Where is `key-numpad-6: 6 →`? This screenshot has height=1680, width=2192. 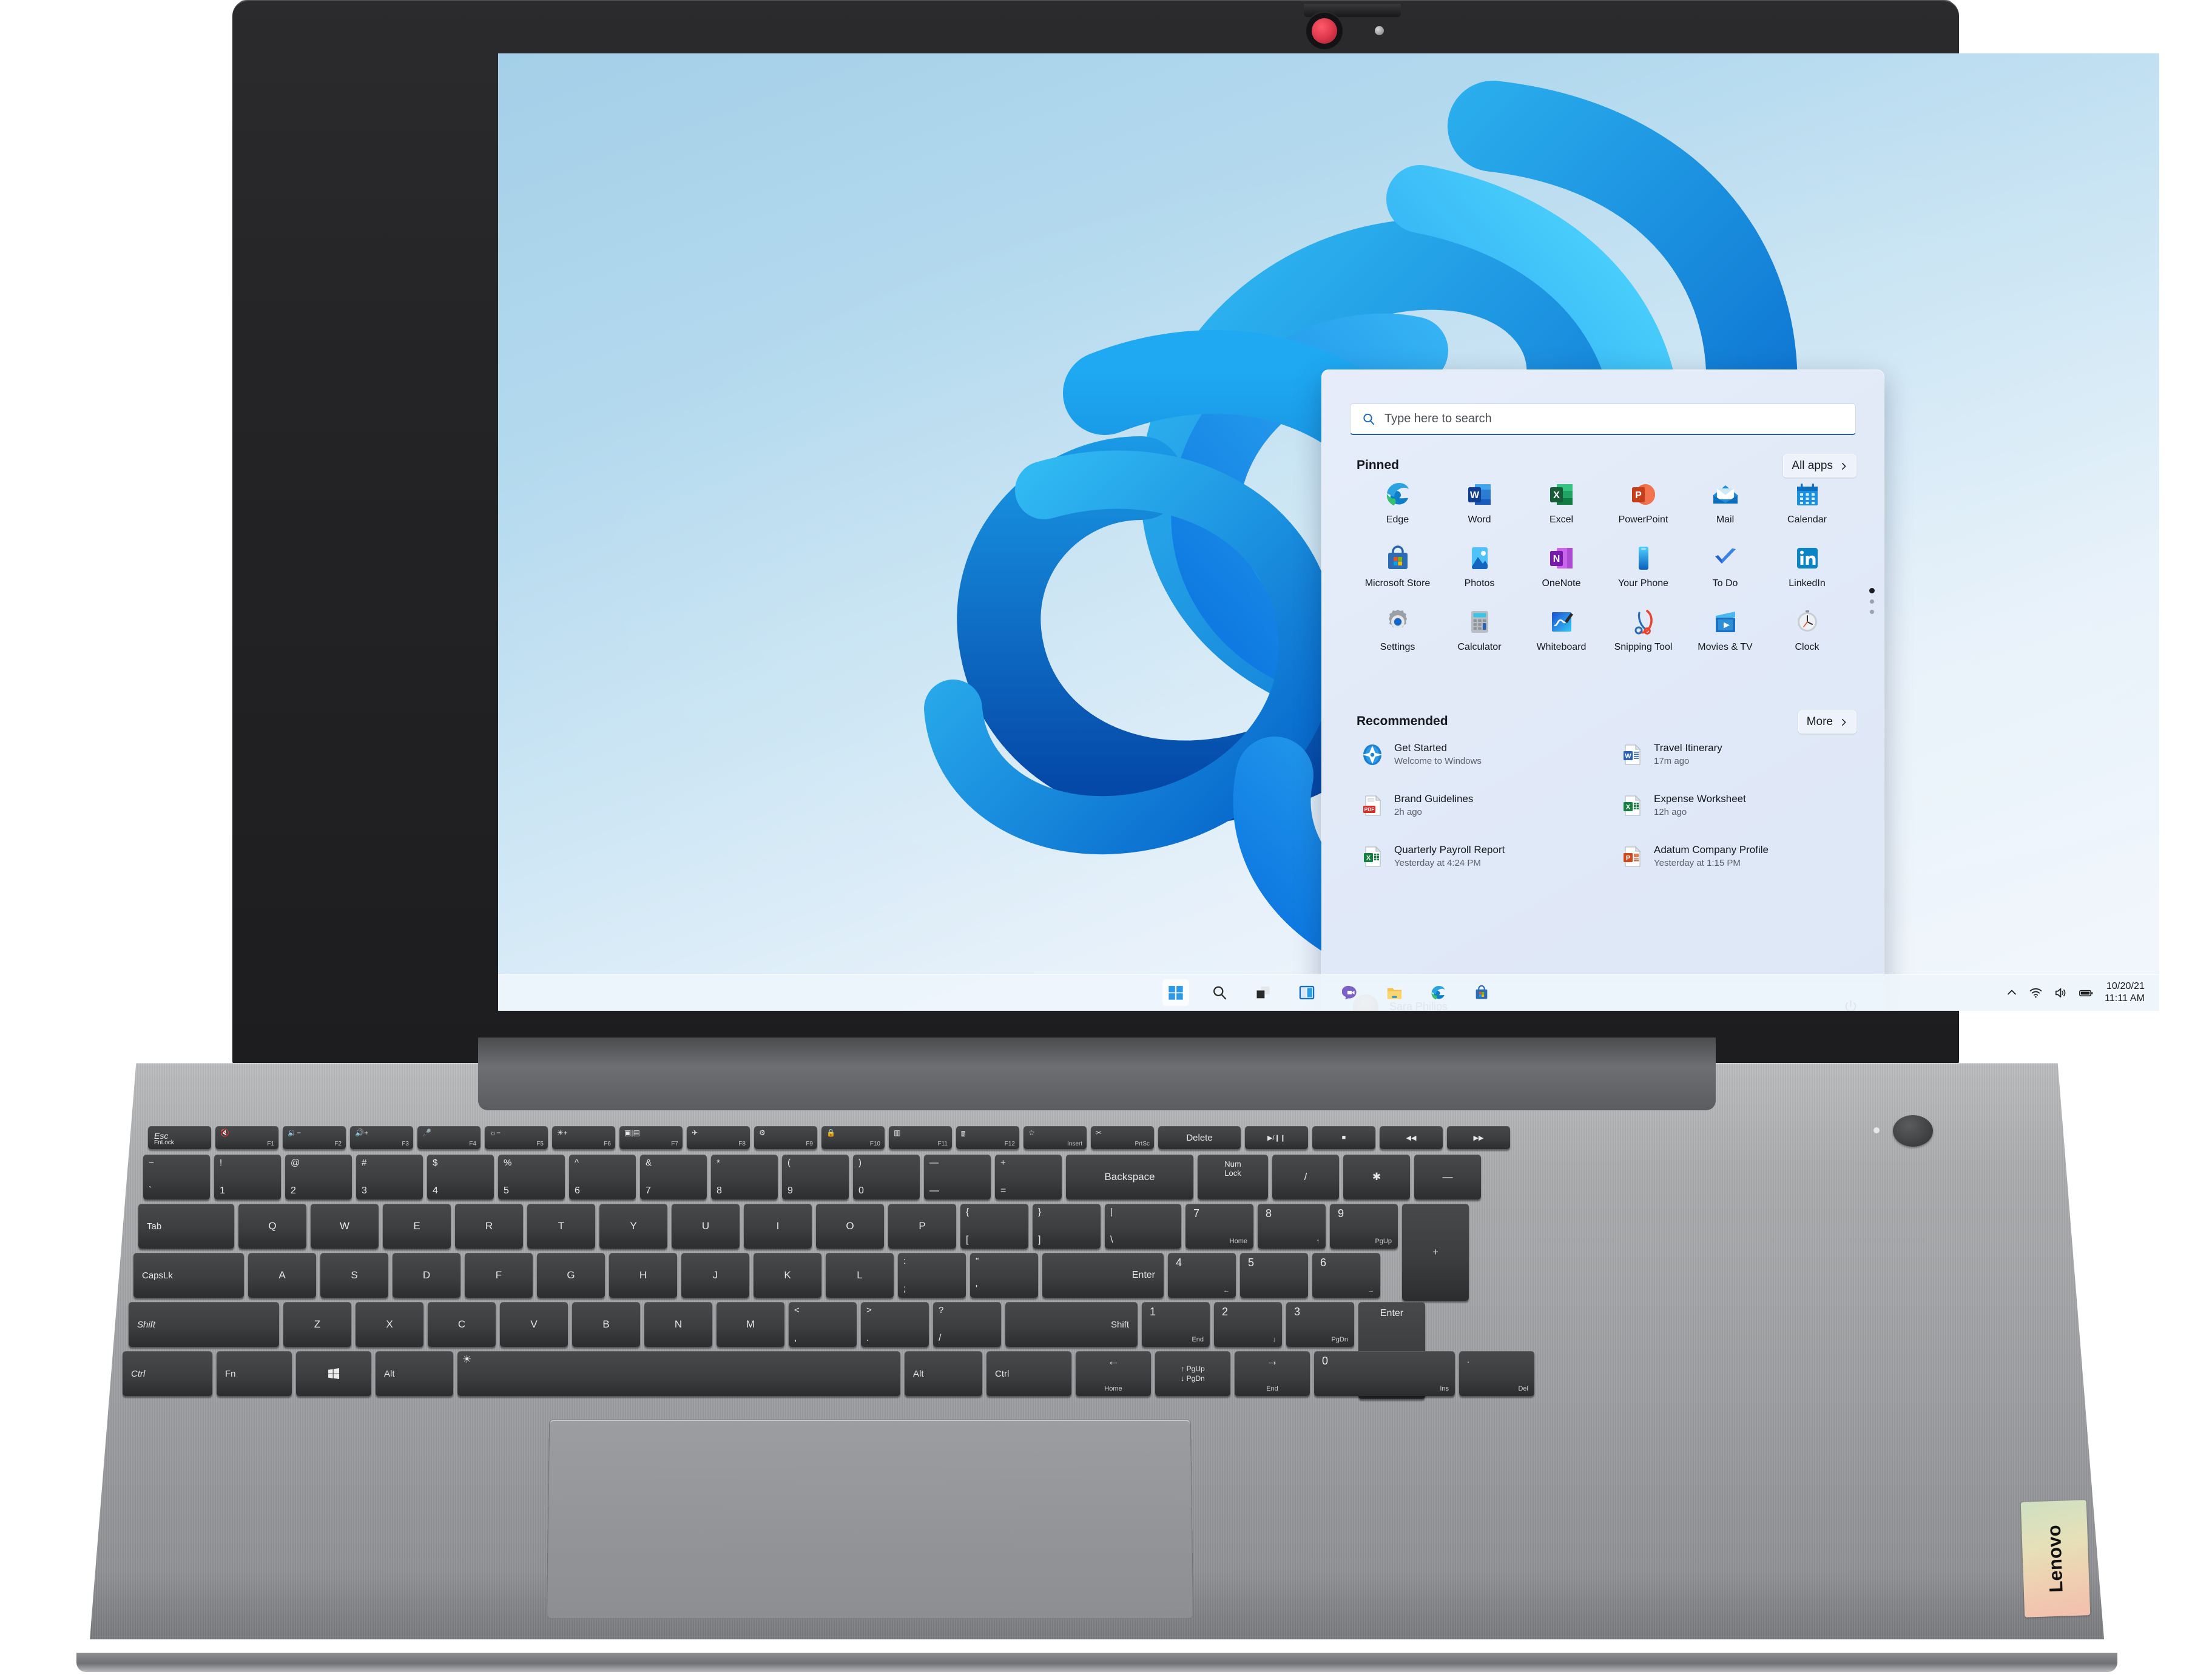
key-numpad-6: 6 → is located at coordinates (1346, 1275).